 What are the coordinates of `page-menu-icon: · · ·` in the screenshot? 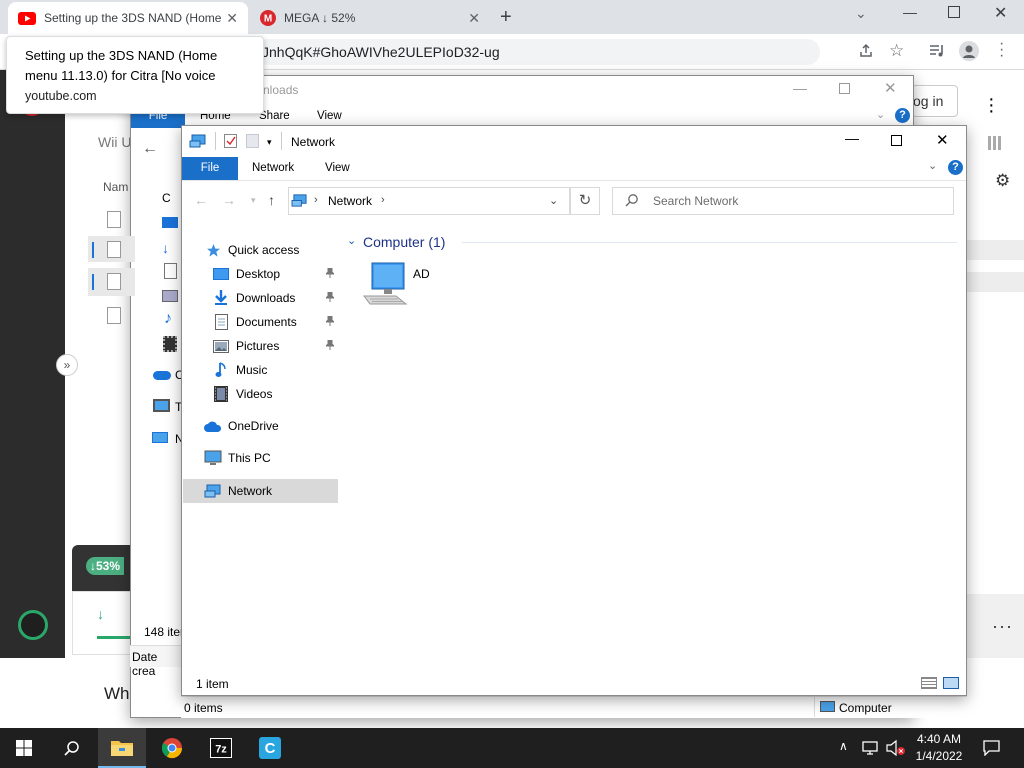 It's located at (991, 105).